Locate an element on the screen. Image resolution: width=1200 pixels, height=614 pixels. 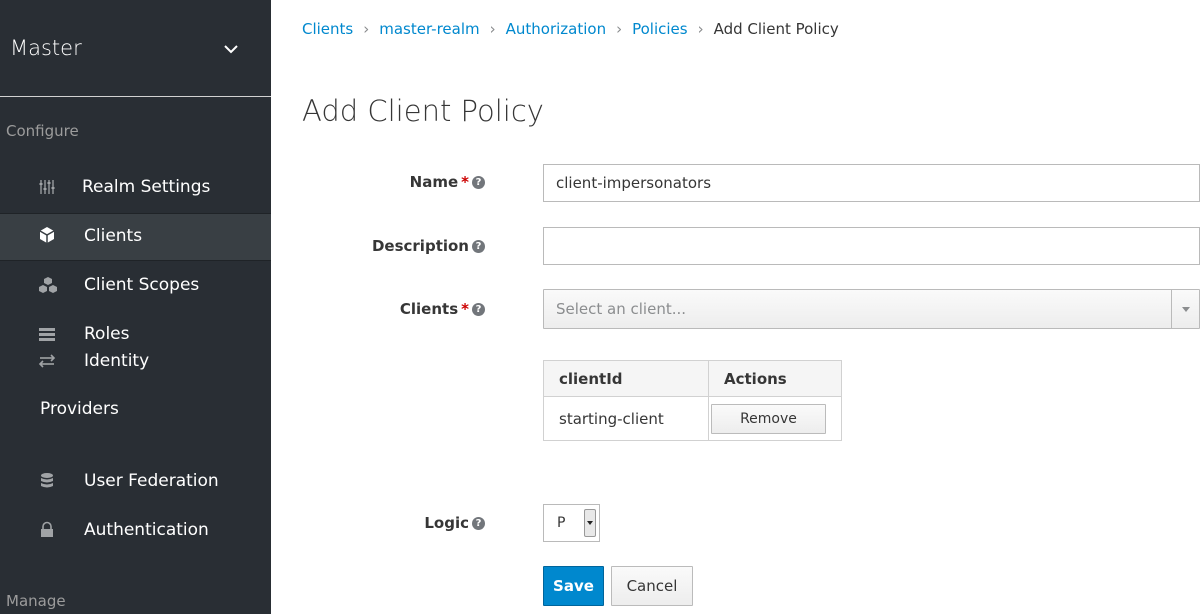
sidebar-item-realm-settings: Realm Settings is located at coordinates (135, 188).